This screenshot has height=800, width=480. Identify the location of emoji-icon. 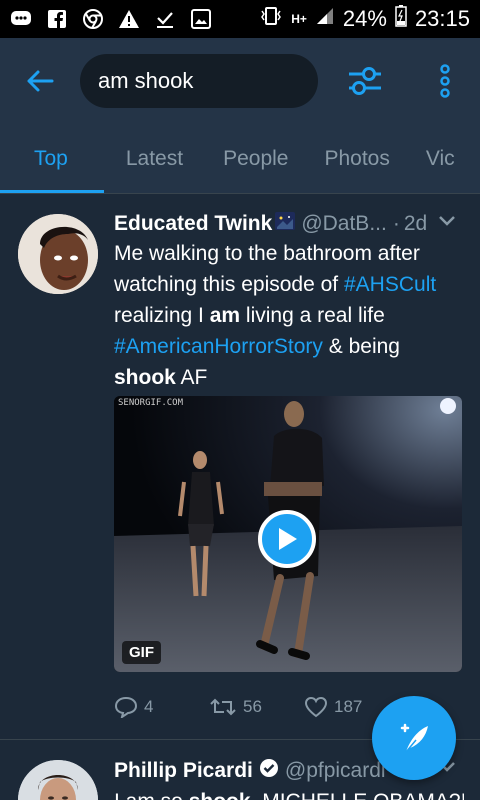
(285, 224).